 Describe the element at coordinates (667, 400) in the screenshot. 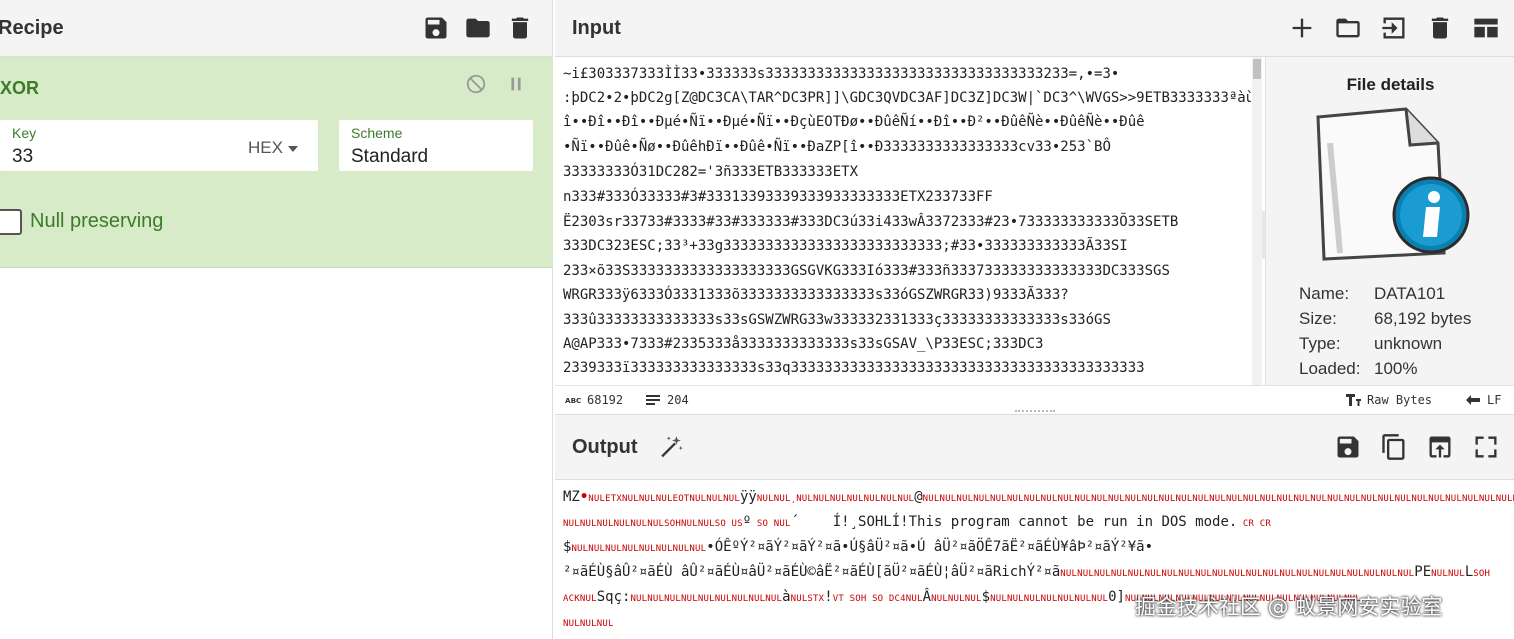

I see `line-count: 204` at that location.